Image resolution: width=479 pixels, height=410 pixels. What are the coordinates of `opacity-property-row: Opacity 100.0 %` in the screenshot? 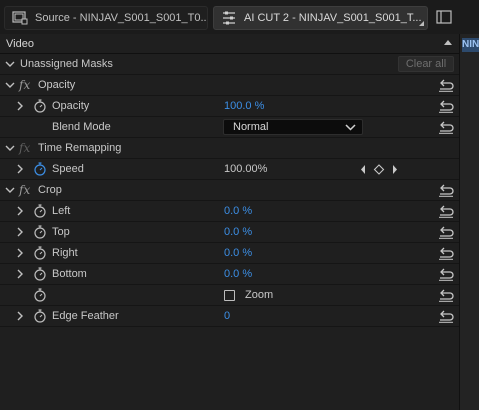 It's located at (229, 106).